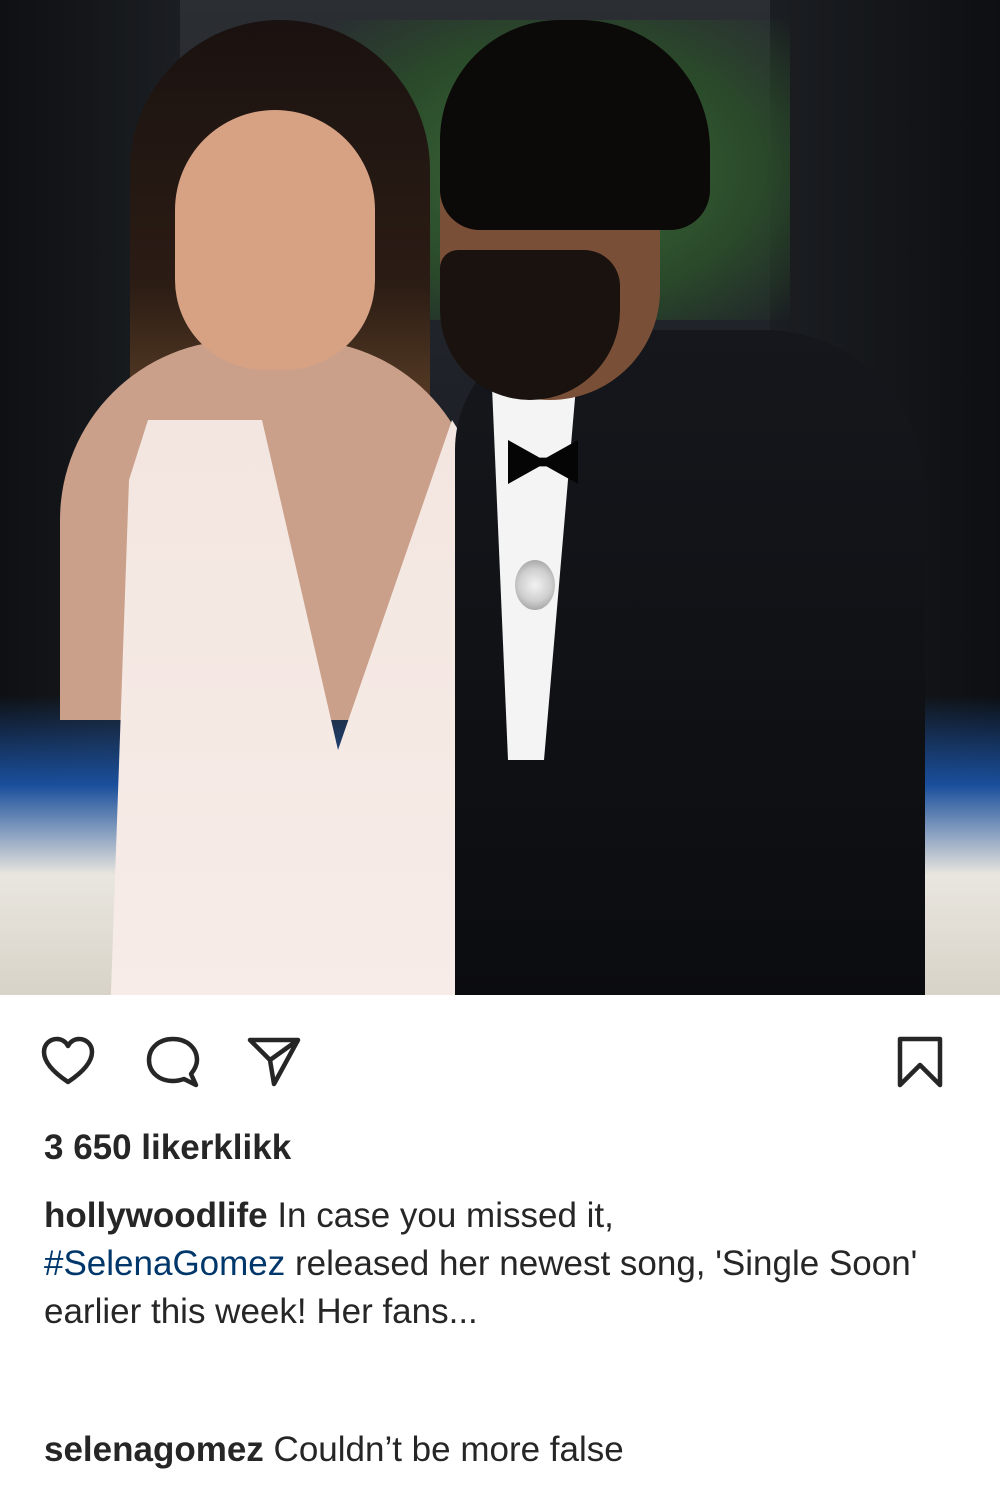  Describe the element at coordinates (443, 1449) in the screenshot. I see `comment-text: Couldn’t be more false` at that location.